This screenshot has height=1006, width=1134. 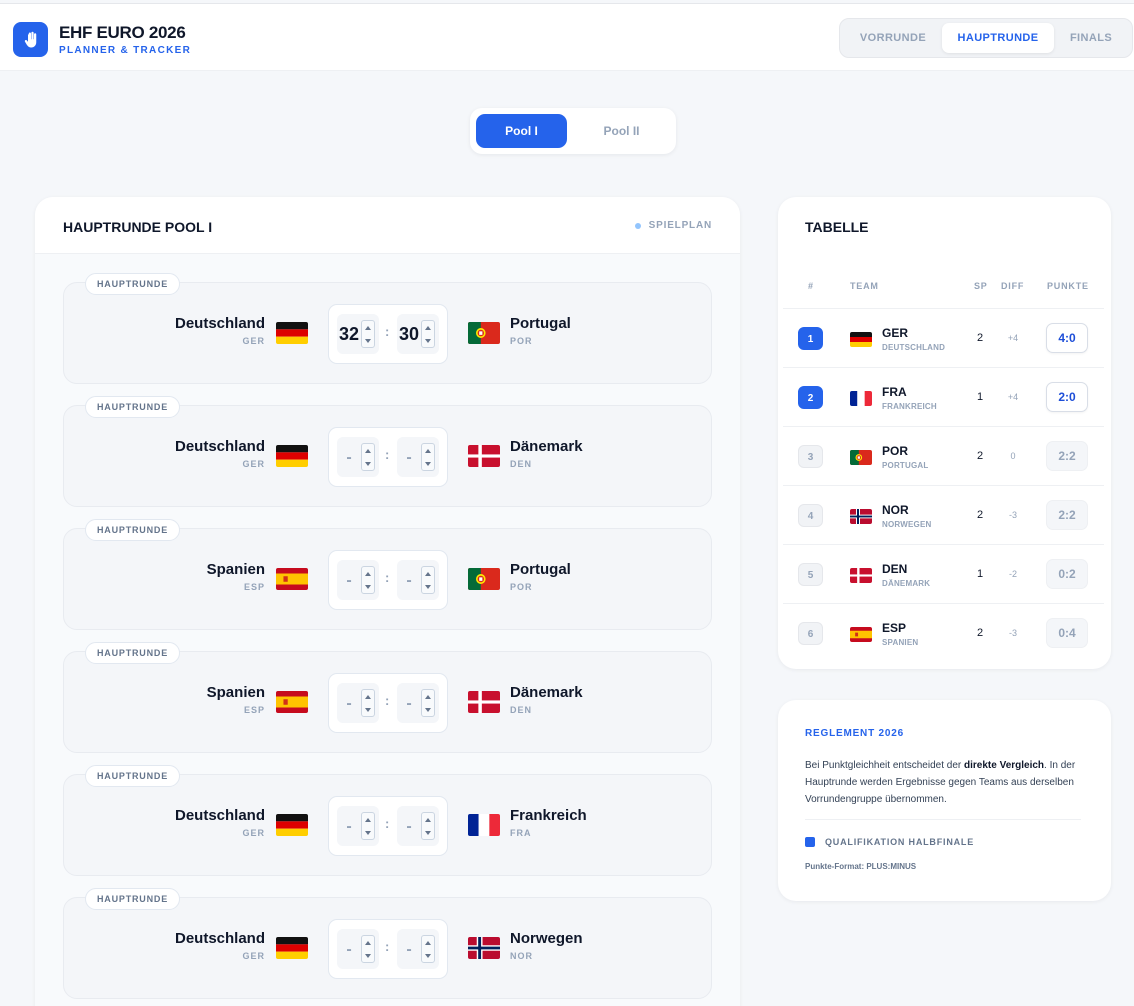 What do you see at coordinates (1012, 633) in the screenshot?
I see `goal-difference: -3` at bounding box center [1012, 633].